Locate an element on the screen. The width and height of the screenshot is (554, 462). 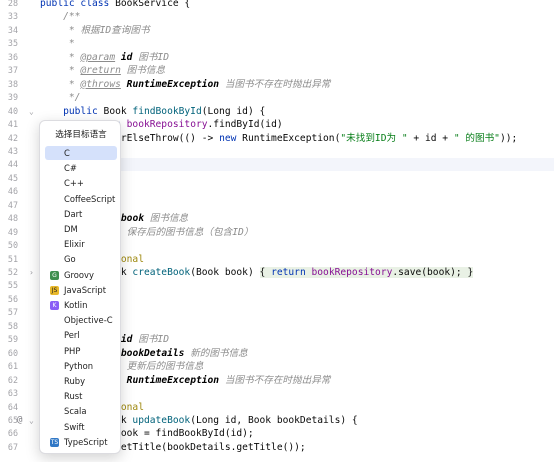
language-option: K Kotlin is located at coordinates (81, 305).